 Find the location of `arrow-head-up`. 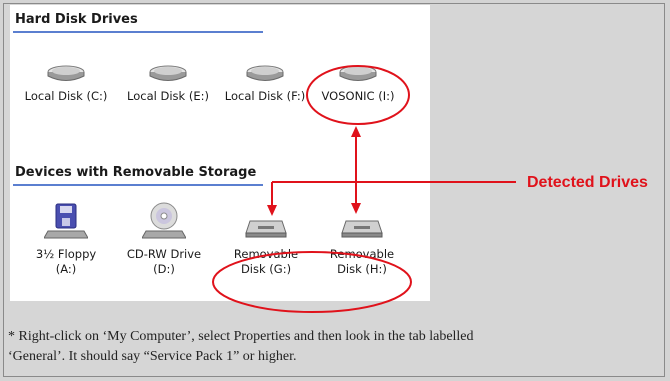

arrow-head-up is located at coordinates (356, 131).